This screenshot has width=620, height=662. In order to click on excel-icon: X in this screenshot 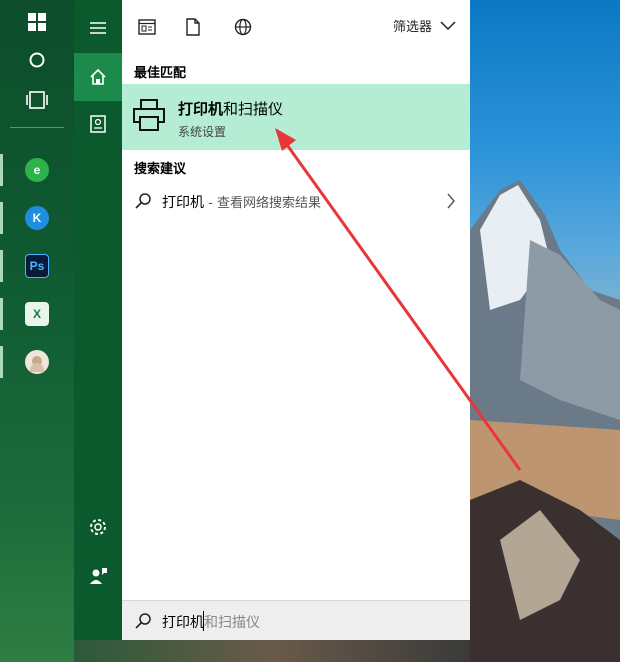, I will do `click(37, 314)`.